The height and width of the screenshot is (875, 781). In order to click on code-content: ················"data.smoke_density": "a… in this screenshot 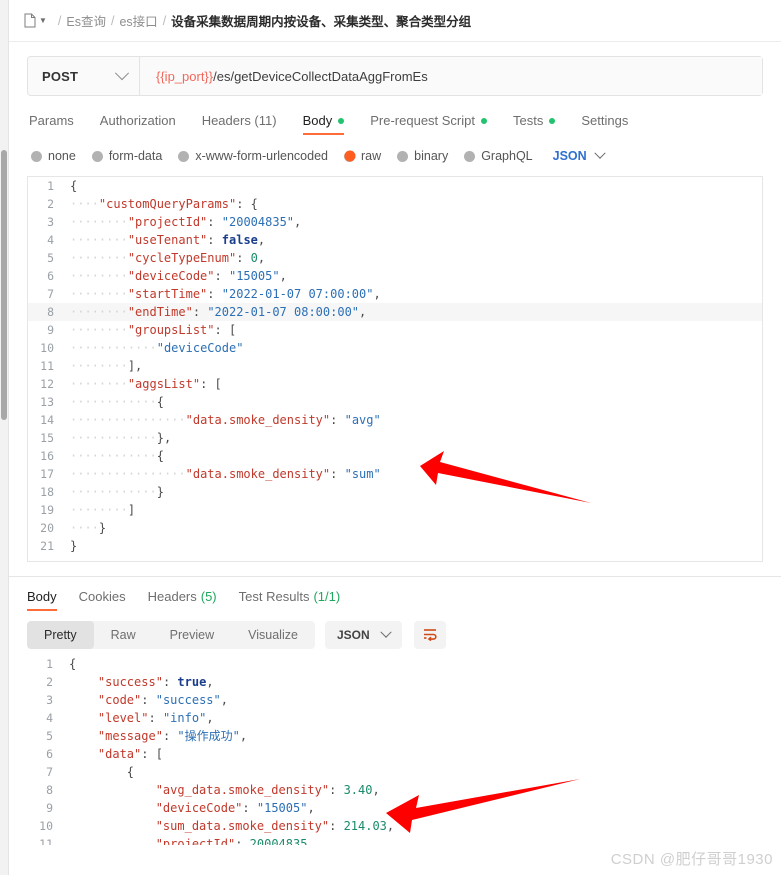, I will do `click(225, 420)`.